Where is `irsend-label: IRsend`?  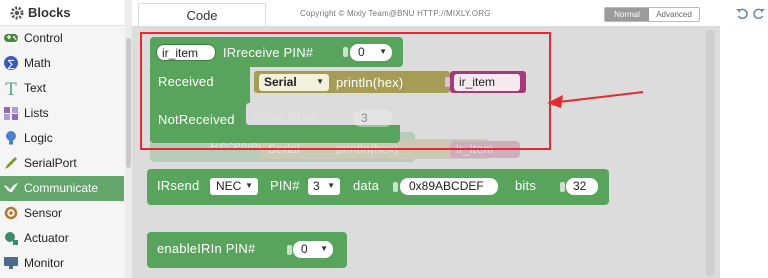 irsend-label: IRsend is located at coordinates (178, 185).